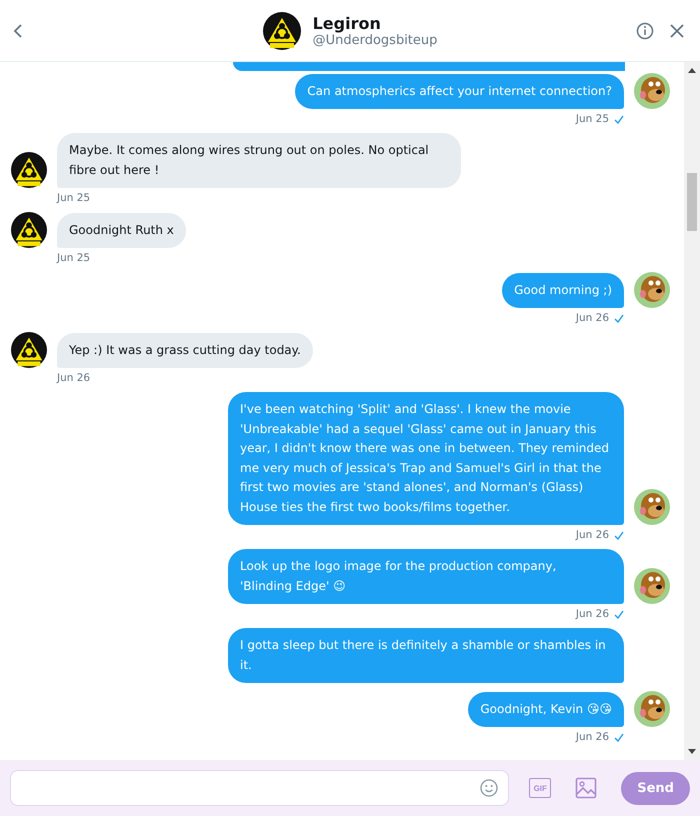 Image resolution: width=700 pixels, height=816 pixels. Describe the element at coordinates (375, 40) in the screenshot. I see `contact-handle: @Underdogsbiteup` at that location.